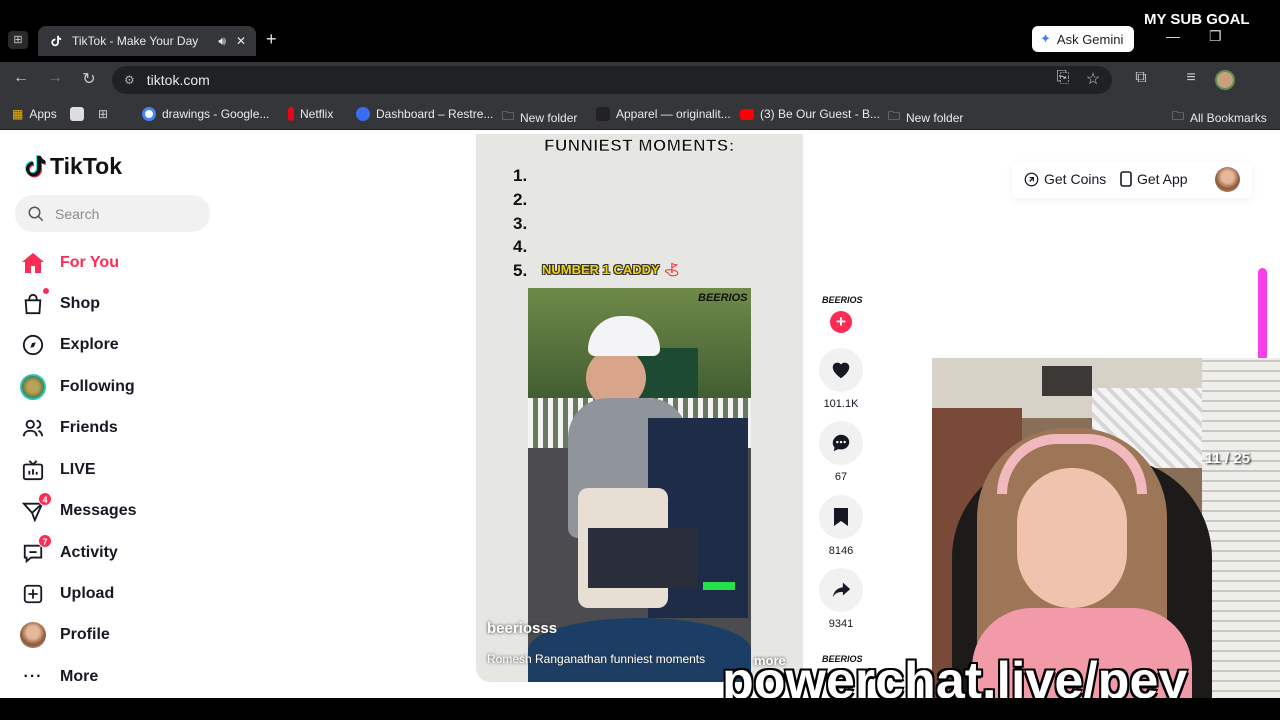  I want to click on heart-icon, so click(841, 370).